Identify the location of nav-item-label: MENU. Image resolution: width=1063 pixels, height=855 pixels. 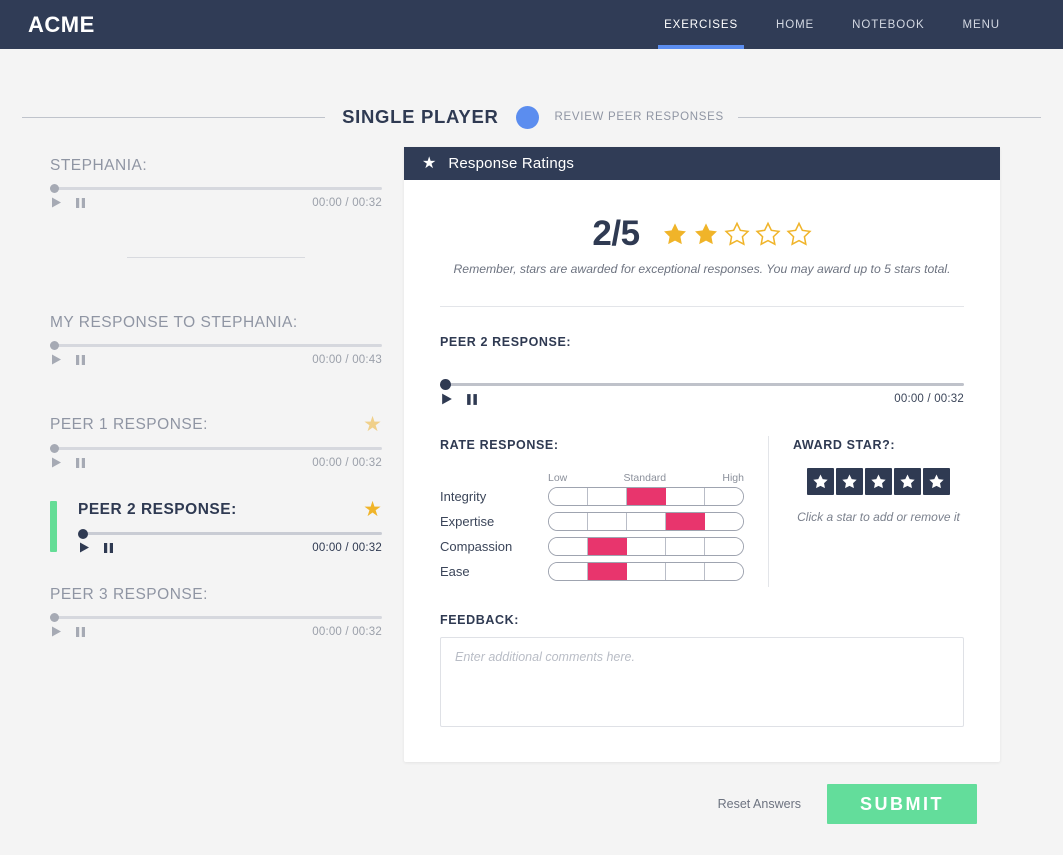
(981, 24).